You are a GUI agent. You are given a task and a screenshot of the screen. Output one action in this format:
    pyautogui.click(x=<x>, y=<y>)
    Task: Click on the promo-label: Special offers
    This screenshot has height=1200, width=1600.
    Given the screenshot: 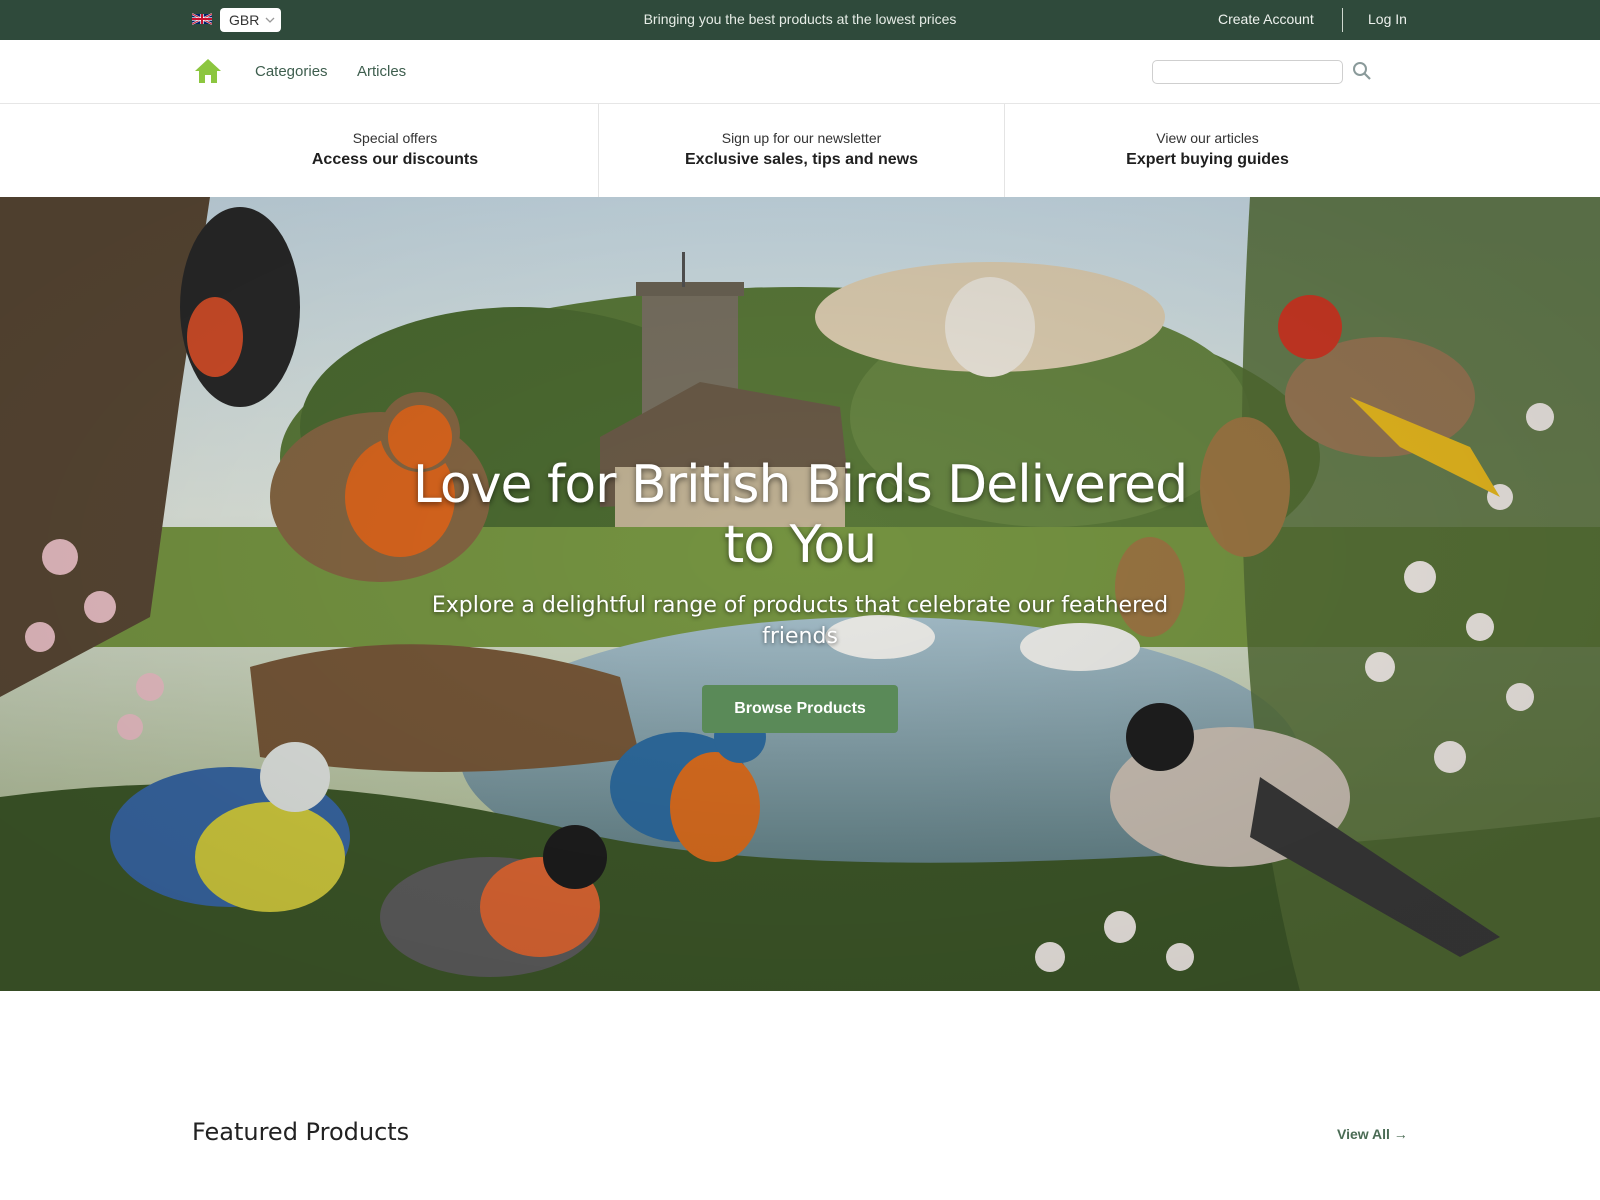 What is the action you would take?
    pyautogui.click(x=395, y=138)
    